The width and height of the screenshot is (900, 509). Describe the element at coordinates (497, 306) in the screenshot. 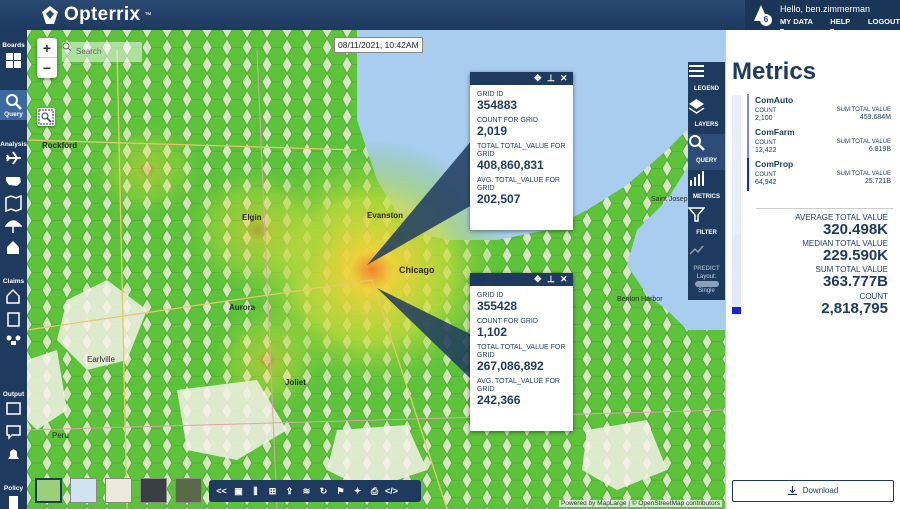

I see `popup-value: 355428` at that location.